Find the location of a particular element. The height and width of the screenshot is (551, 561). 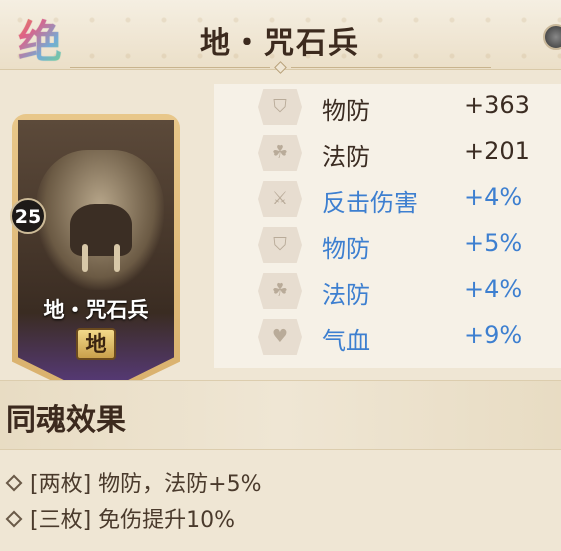

element-badge: 地 is located at coordinates (96, 344).